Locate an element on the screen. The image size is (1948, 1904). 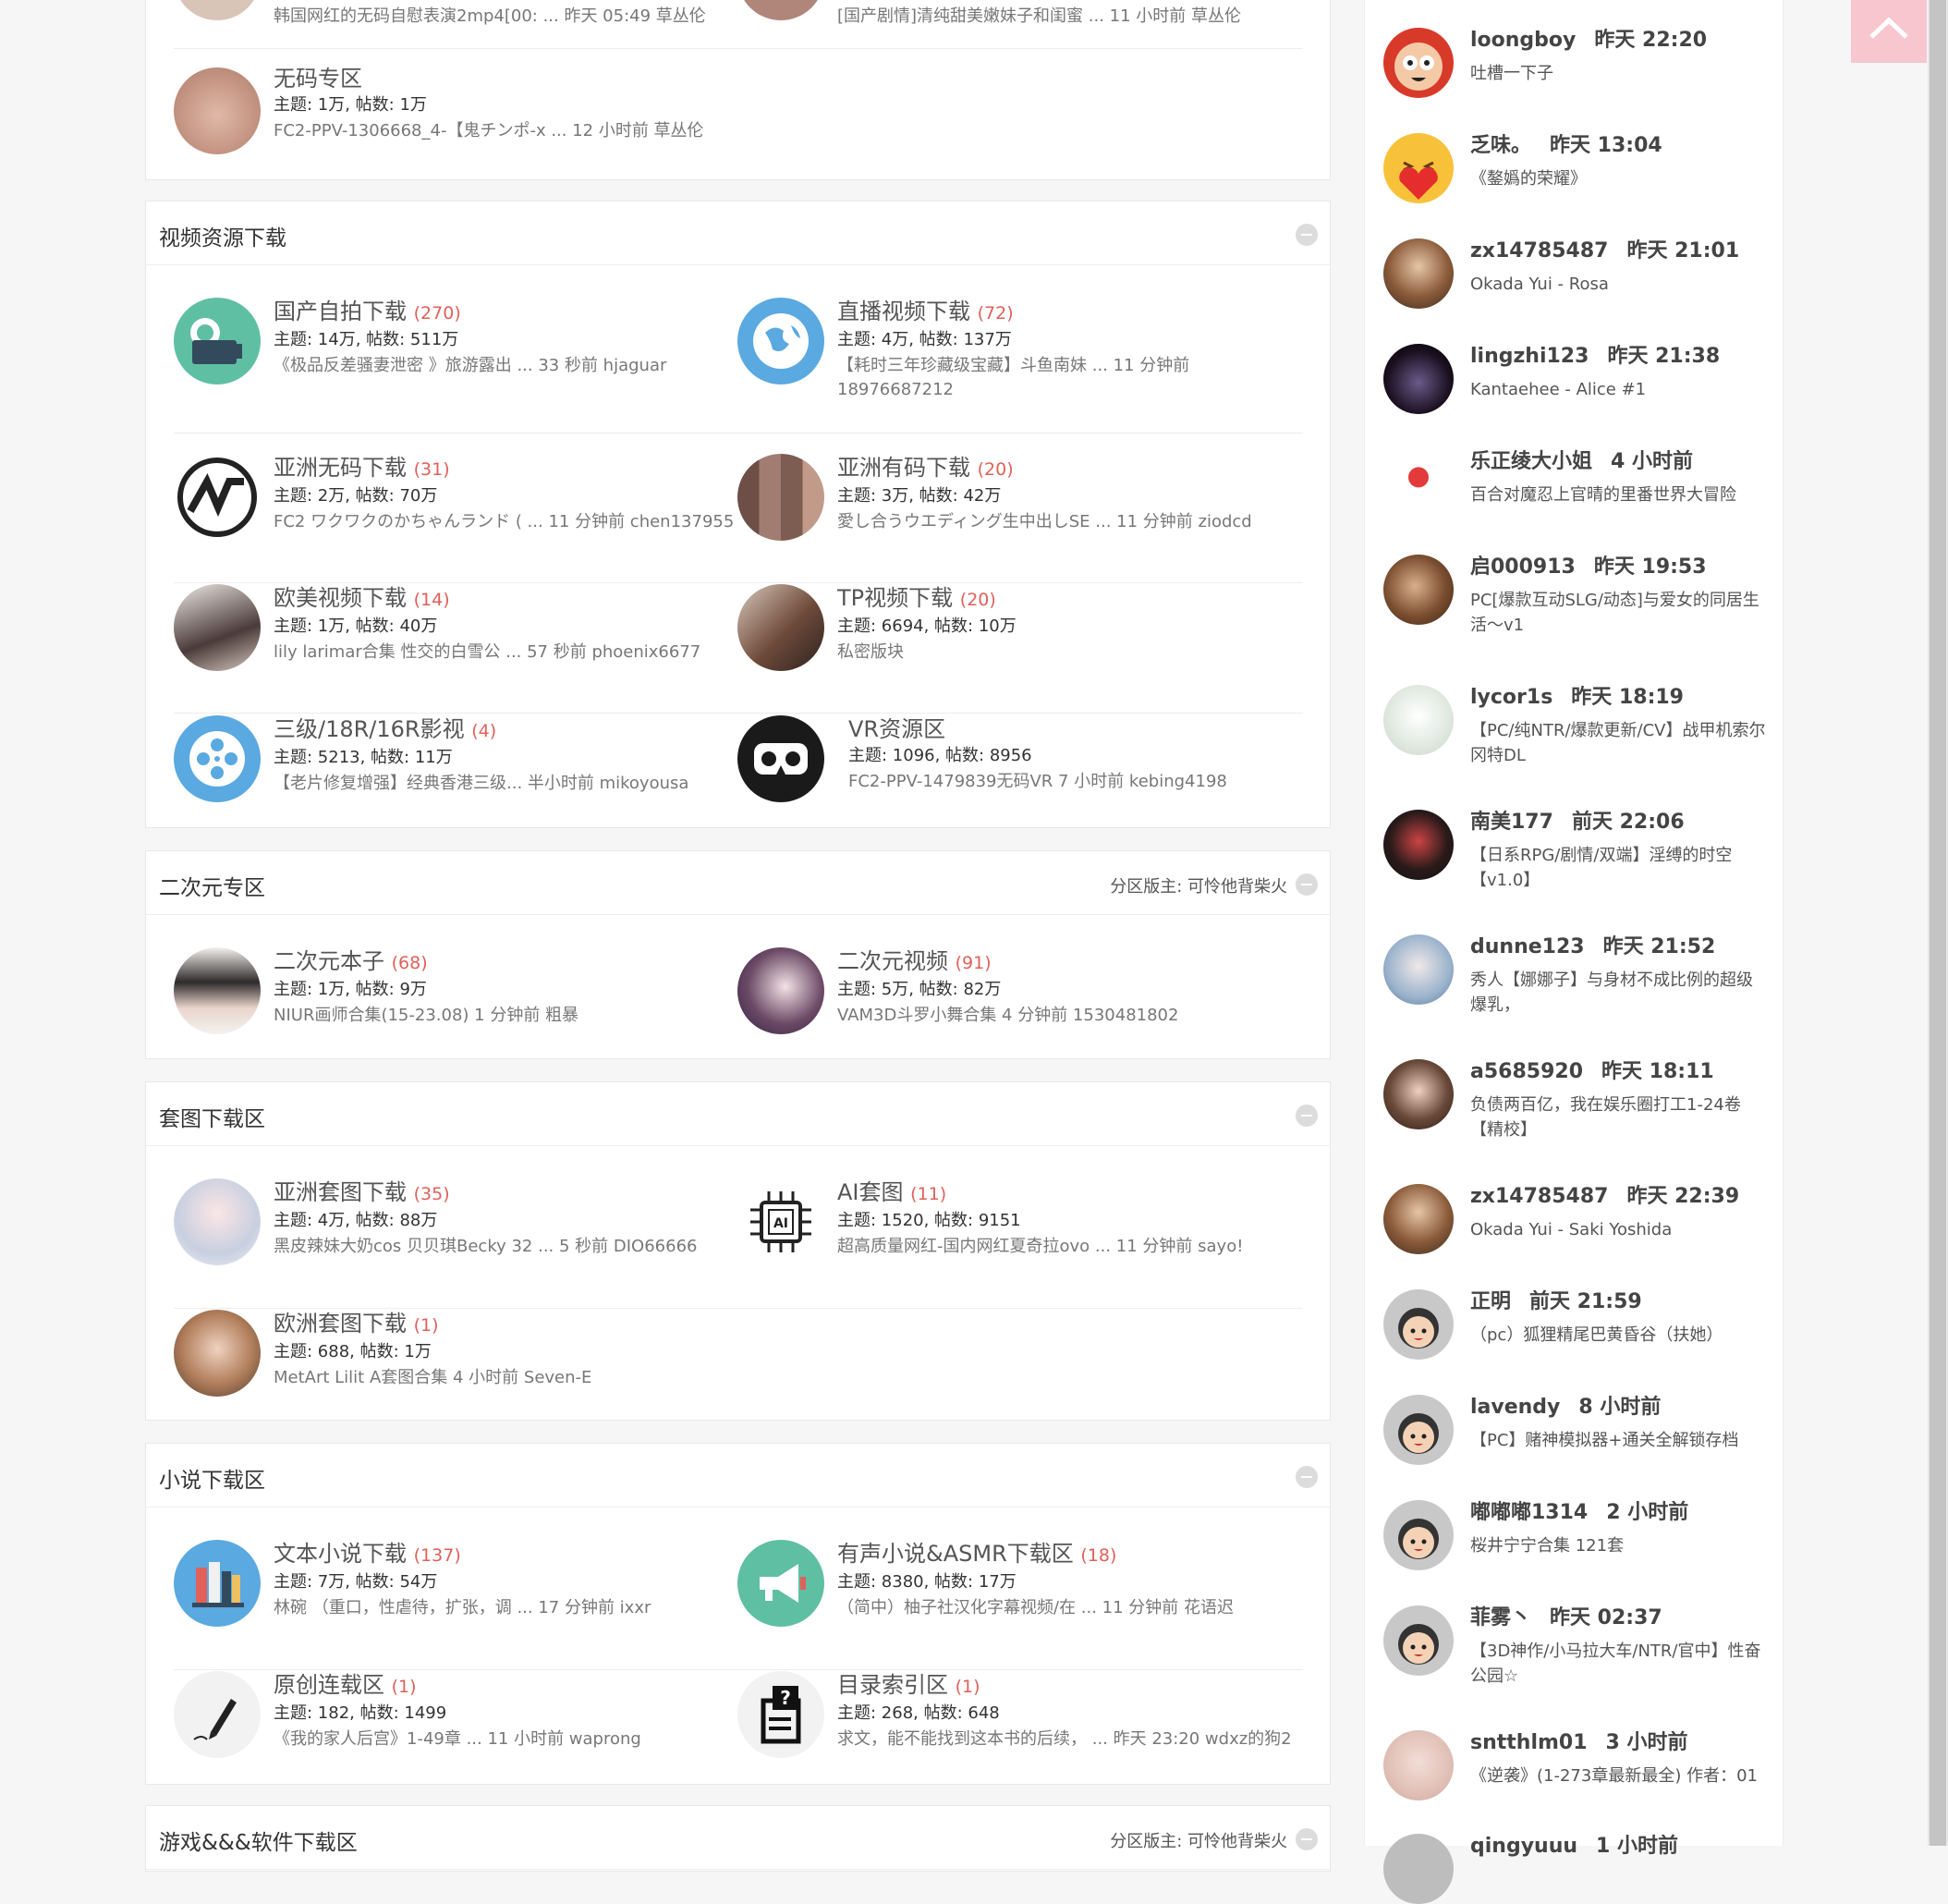
forum-last-post: （简中）柚子社汉化字幕视频/在 ... 11 分钟前 花语迟 is located at coordinates (1068, 1608).